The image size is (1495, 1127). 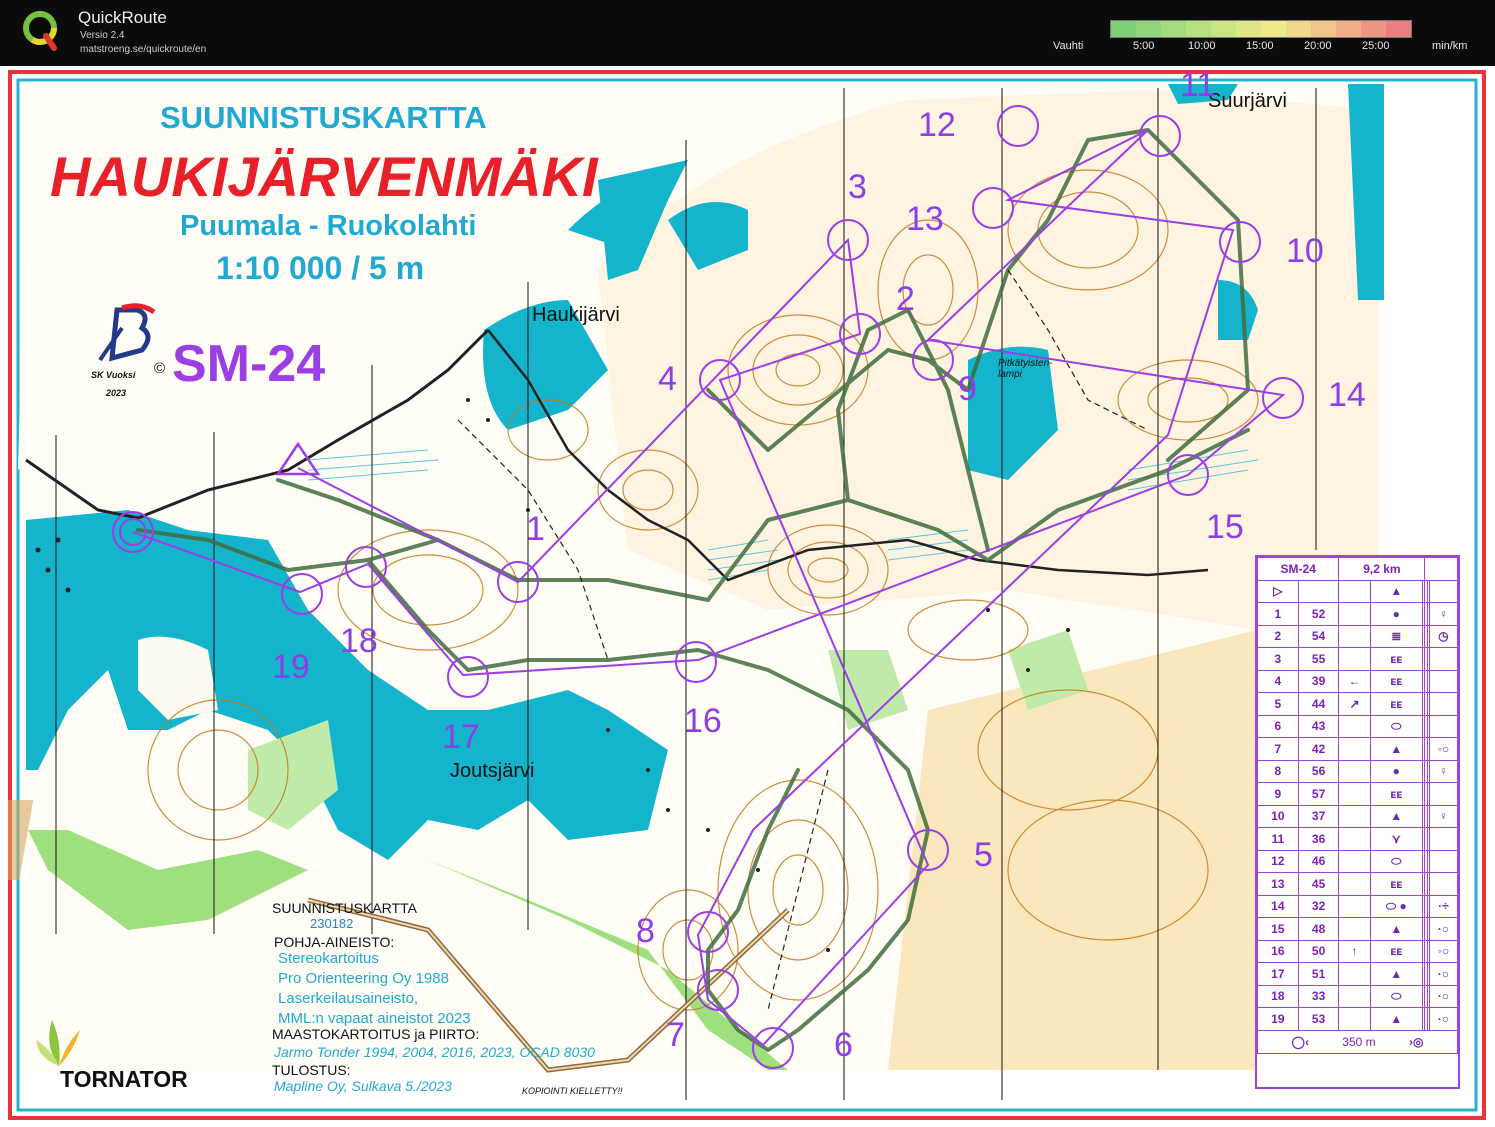 I want to click on description-row: 8 56 ● ♀, so click(x=1358, y=771).